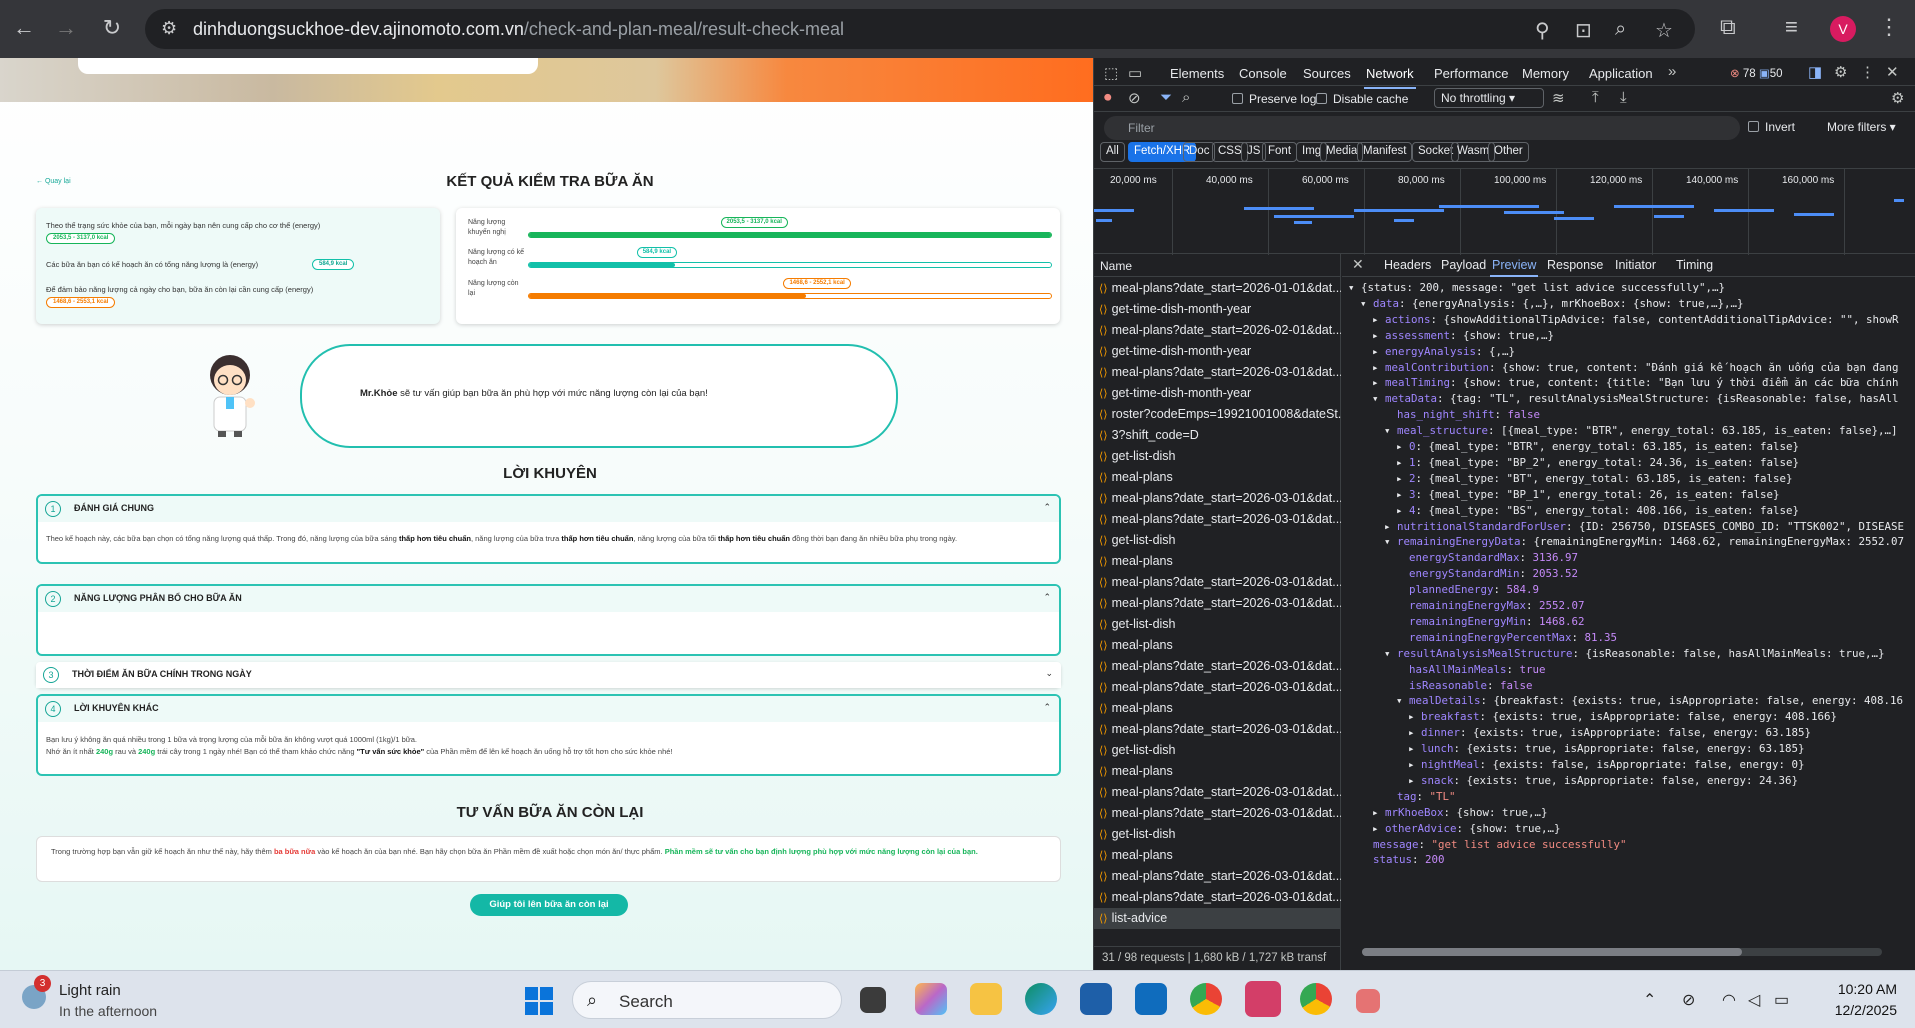  What do you see at coordinates (1508, 152) in the screenshot?
I see `type-filter-other: Other` at bounding box center [1508, 152].